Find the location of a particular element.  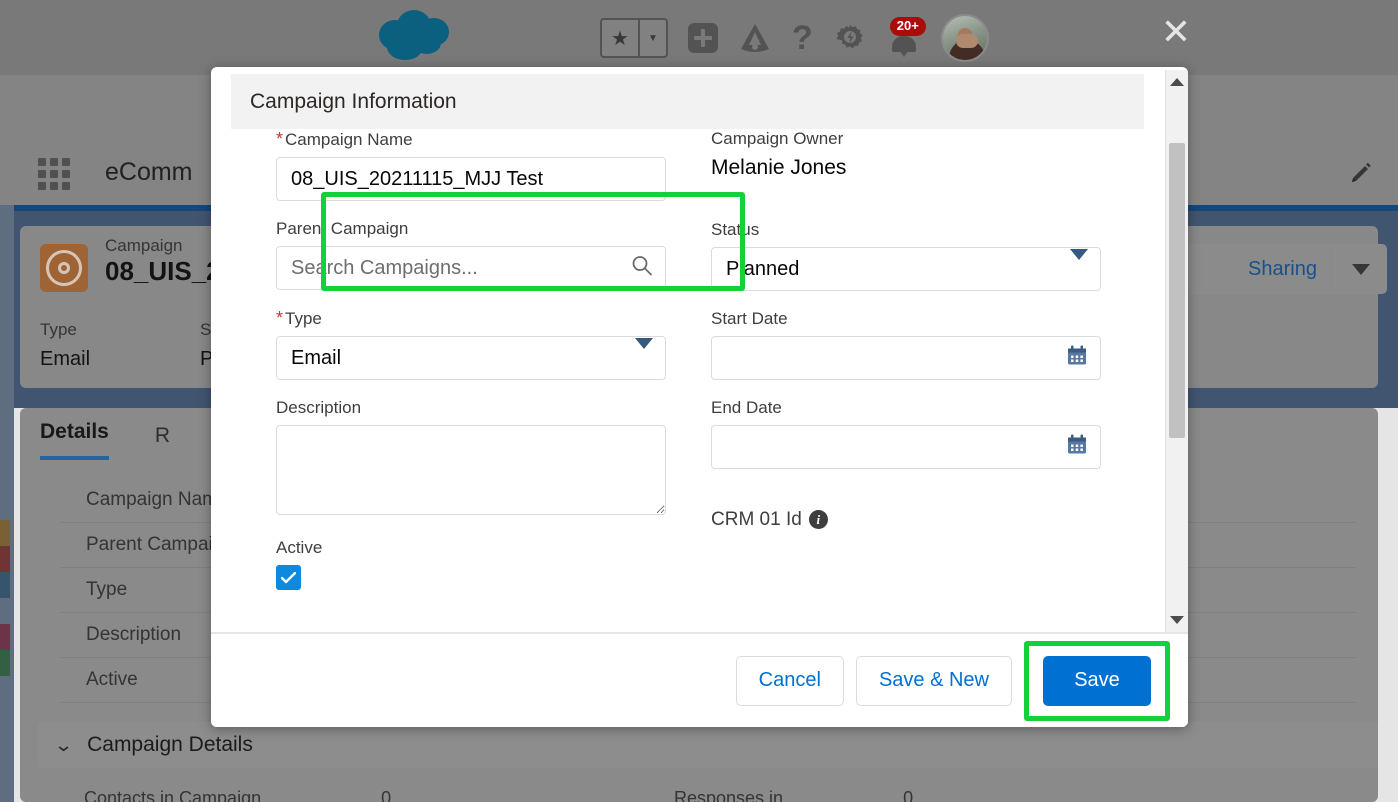

type-select is located at coordinates (471, 358).